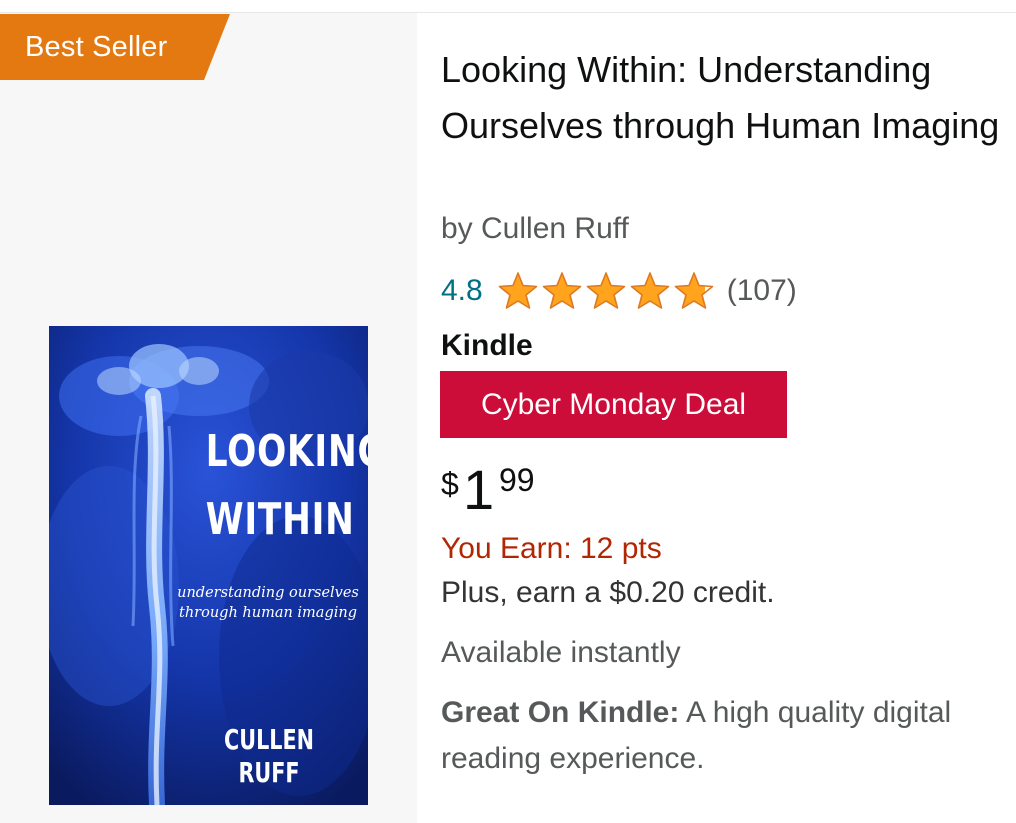 The image size is (1016, 823). I want to click on cover-author: CULLEN RUFF, so click(269, 756).